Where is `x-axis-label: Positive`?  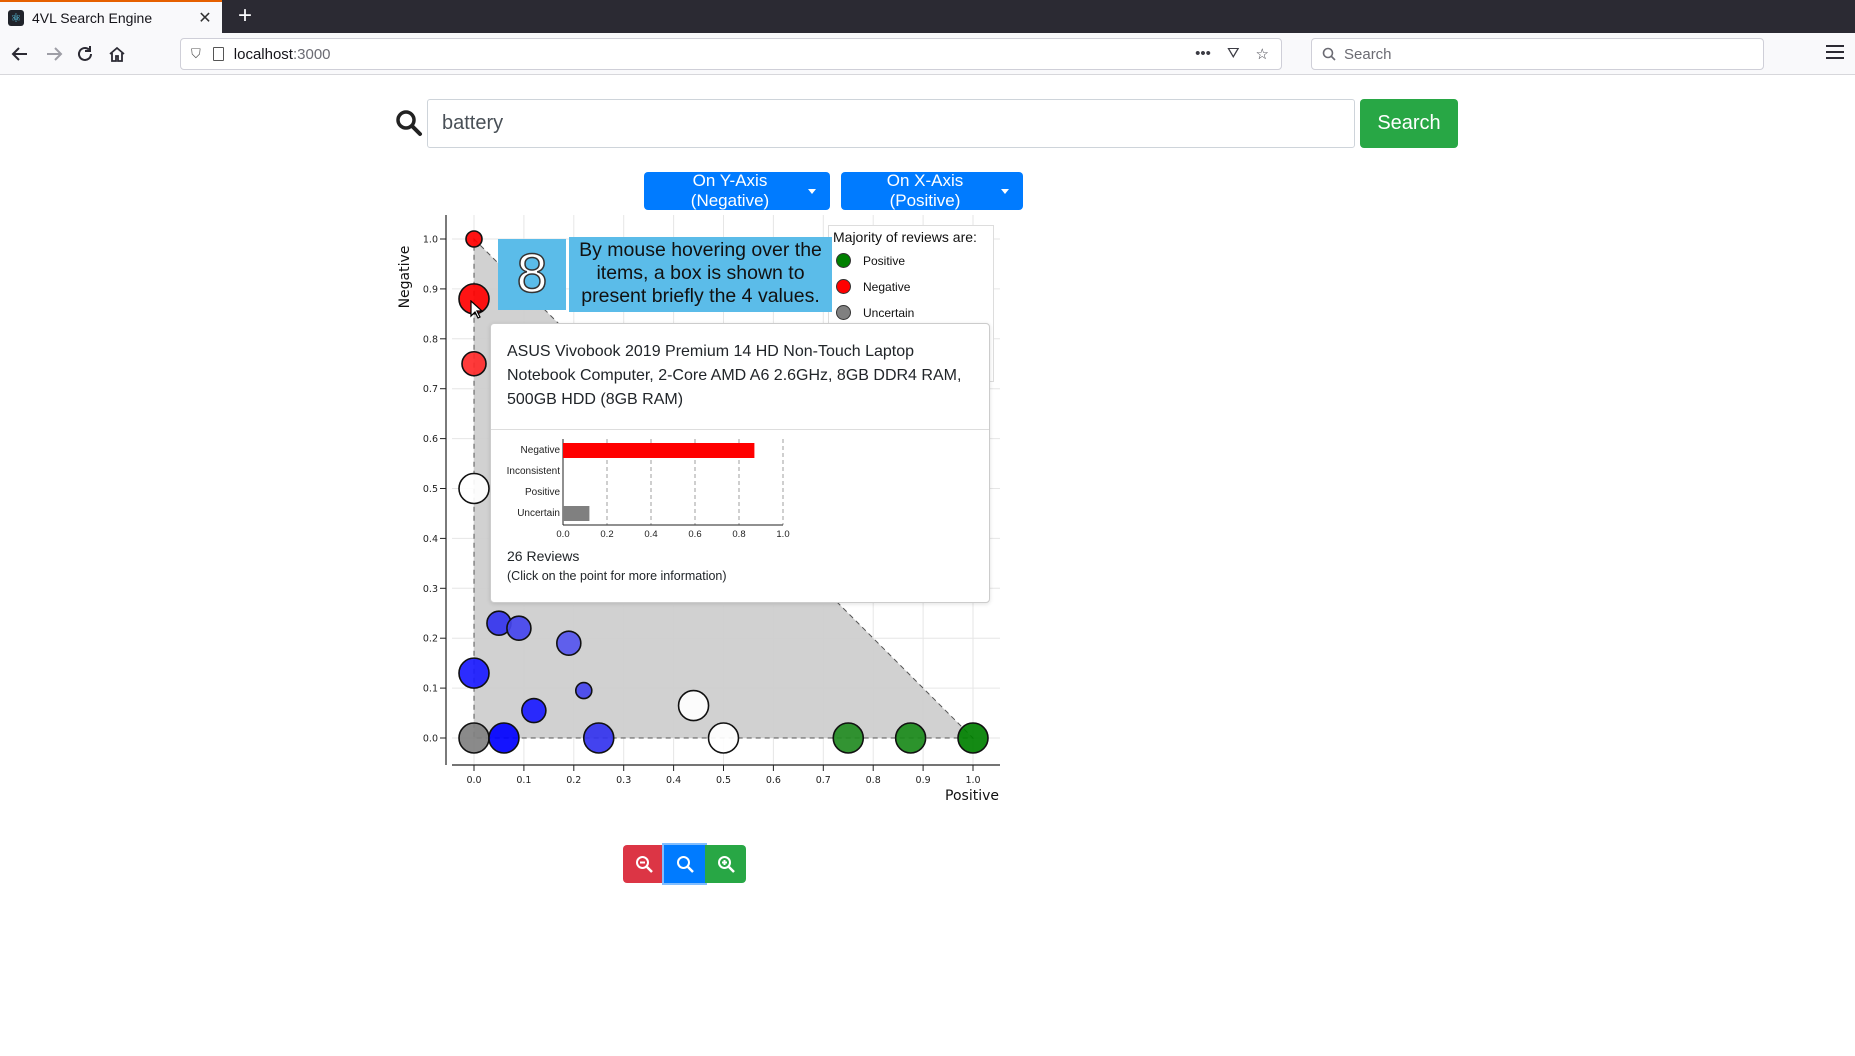
x-axis-label: Positive is located at coordinates (972, 796).